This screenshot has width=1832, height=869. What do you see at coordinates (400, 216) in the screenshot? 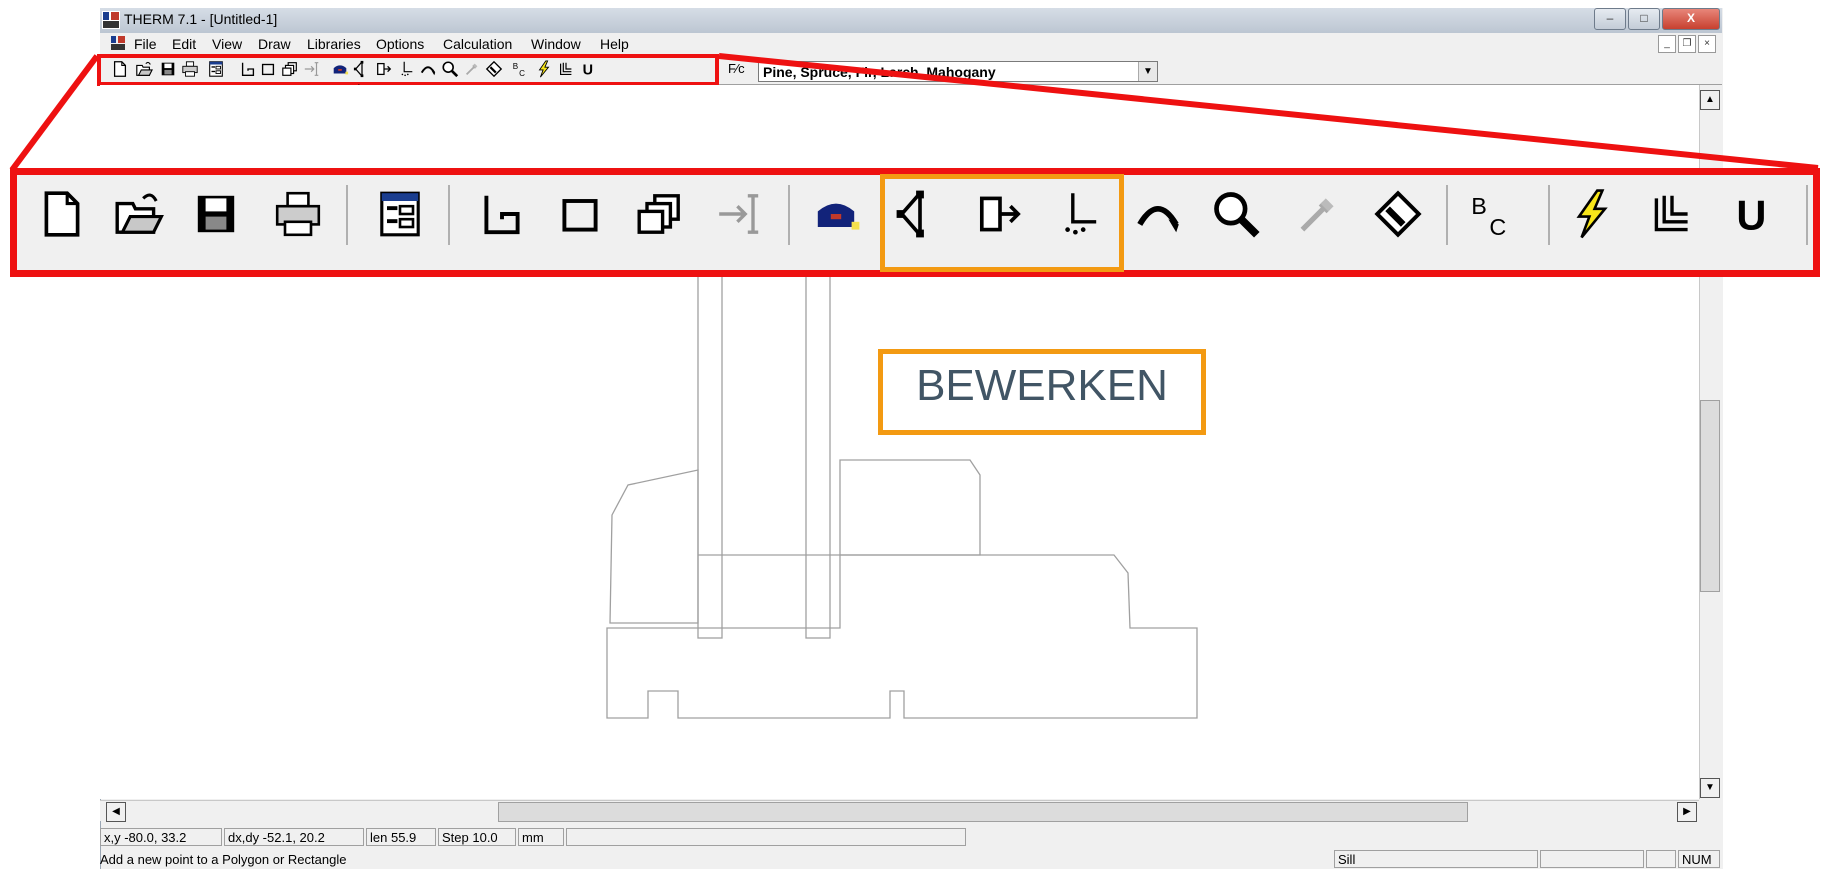
I see `zoom-properties-icon` at bounding box center [400, 216].